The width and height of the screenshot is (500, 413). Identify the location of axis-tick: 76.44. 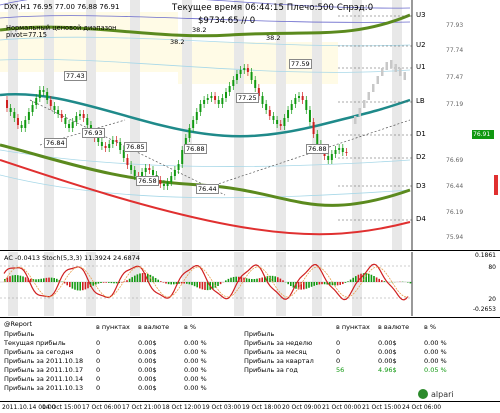
(455, 186).